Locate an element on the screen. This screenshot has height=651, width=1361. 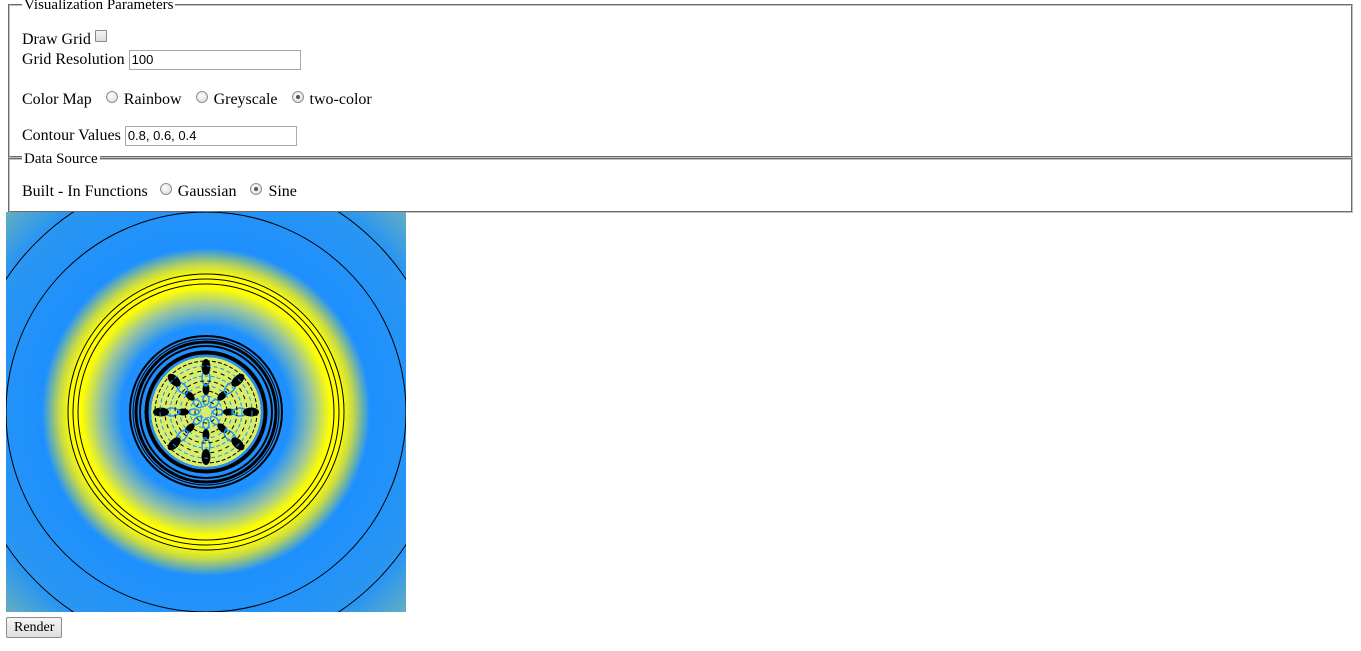
color-map-two-color-radio is located at coordinates (297, 97).